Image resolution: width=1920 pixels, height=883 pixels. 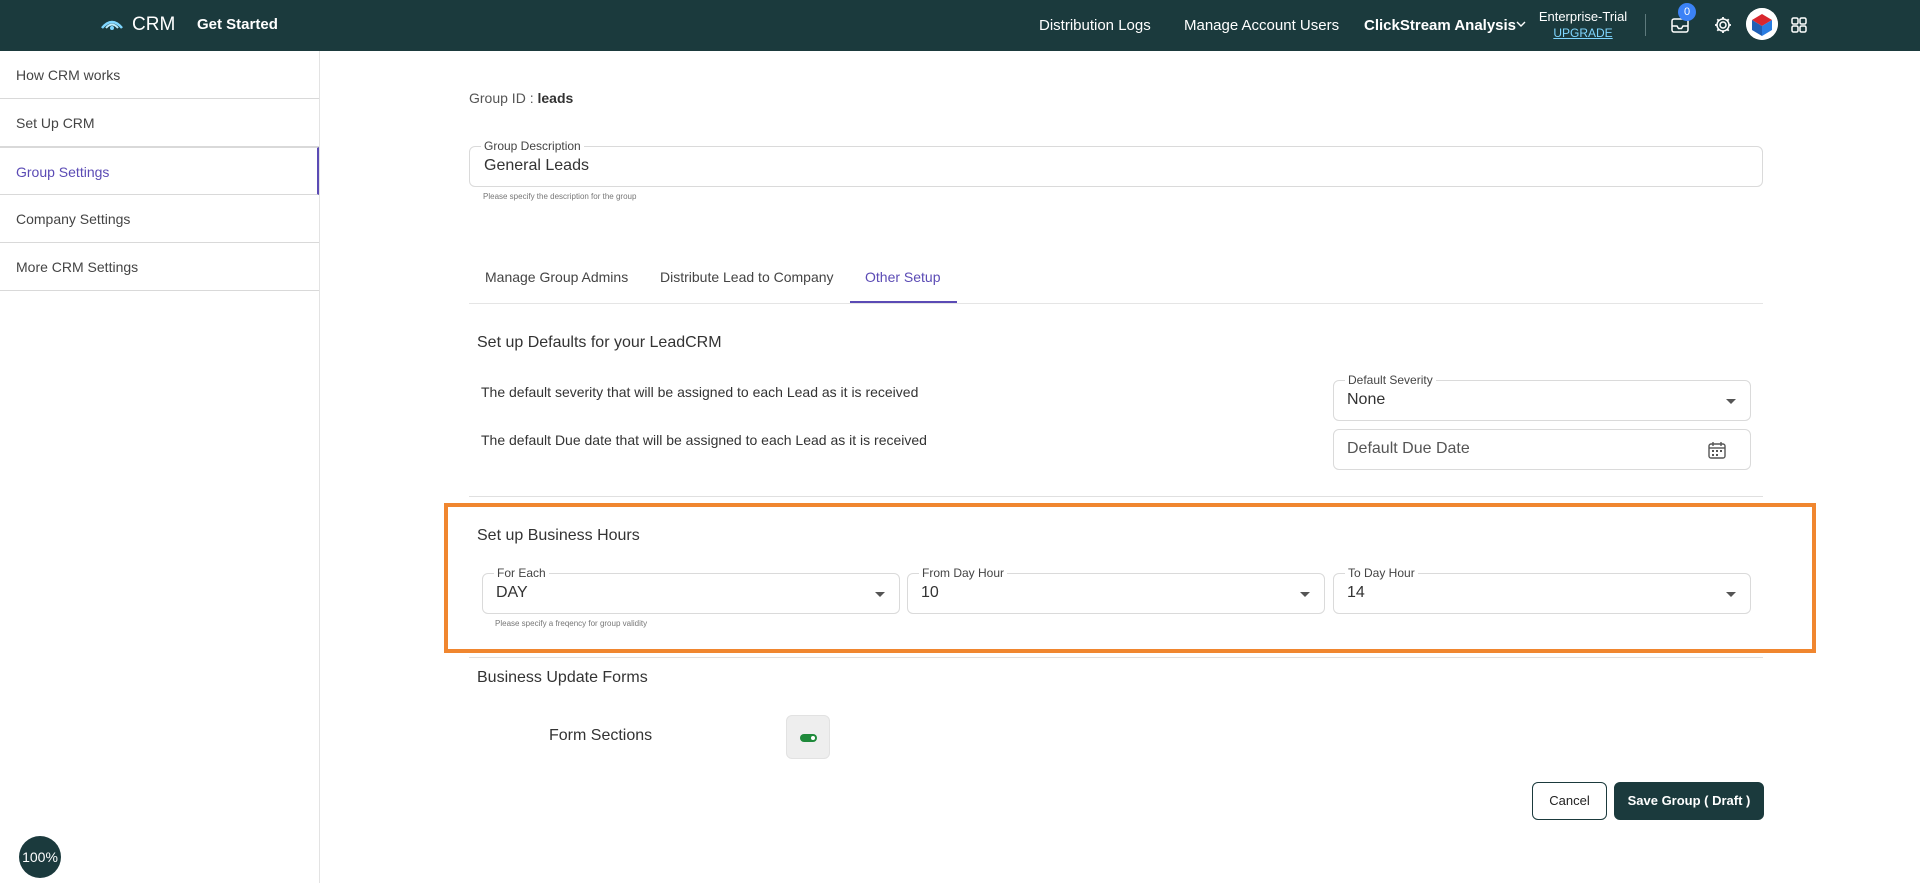 I want to click on to-day-hour-select: To Day Hour 14, so click(x=1542, y=590).